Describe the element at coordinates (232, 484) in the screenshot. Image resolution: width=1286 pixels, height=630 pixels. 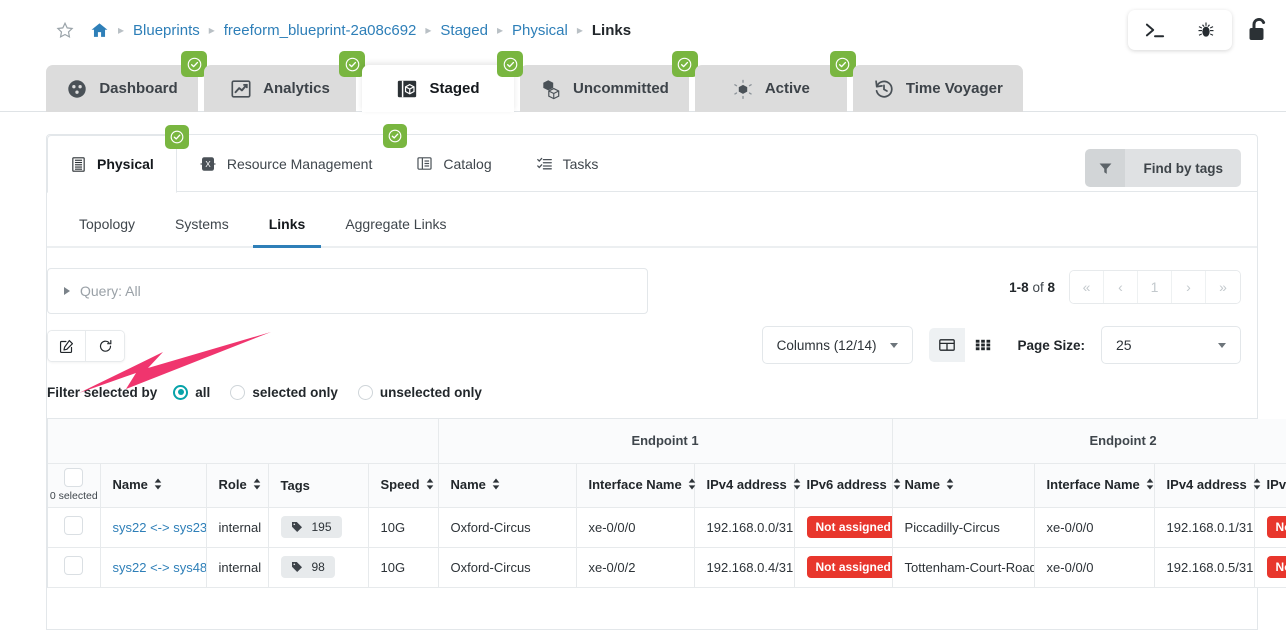
I see `column-label: Role` at that location.